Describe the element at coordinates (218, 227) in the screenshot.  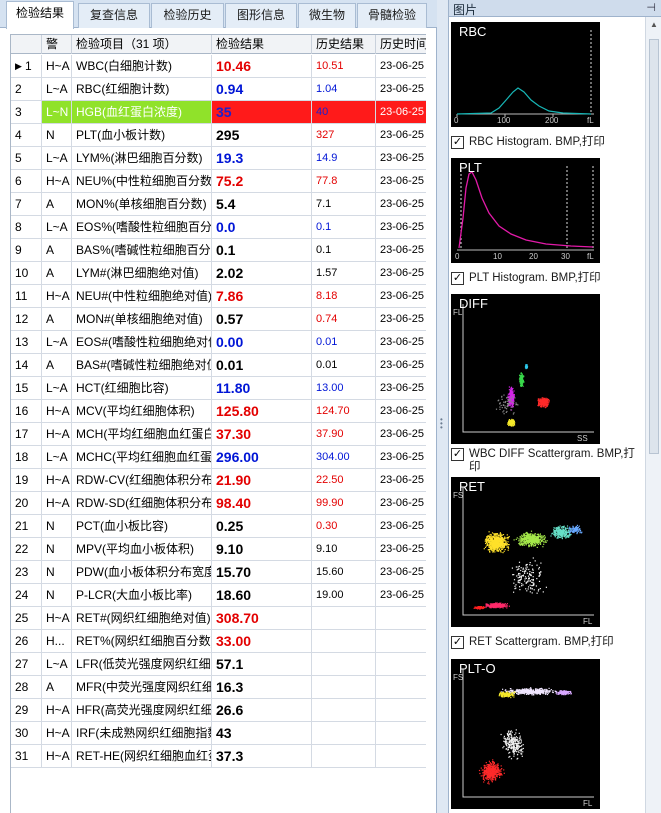
I see `table-row: 8L~AEOS%(嗜酸性粒细胞百分数)0.00.123-06-25` at that location.